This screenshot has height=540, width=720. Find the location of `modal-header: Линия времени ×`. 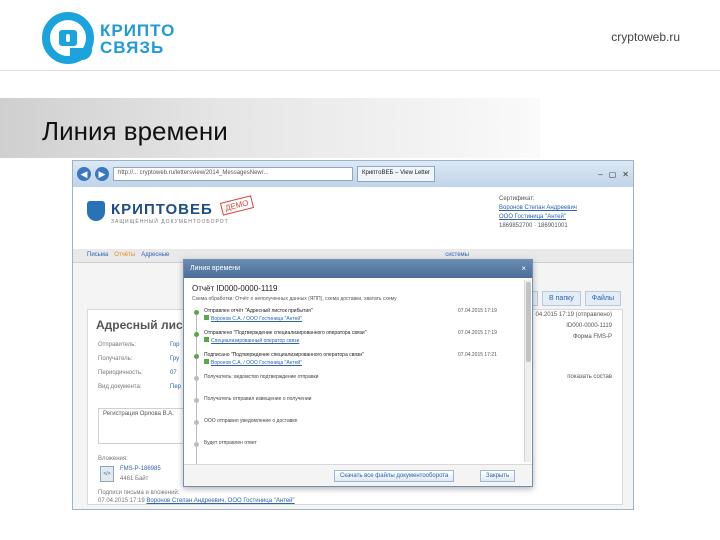

modal-header: Линия времени × is located at coordinates (358, 269).